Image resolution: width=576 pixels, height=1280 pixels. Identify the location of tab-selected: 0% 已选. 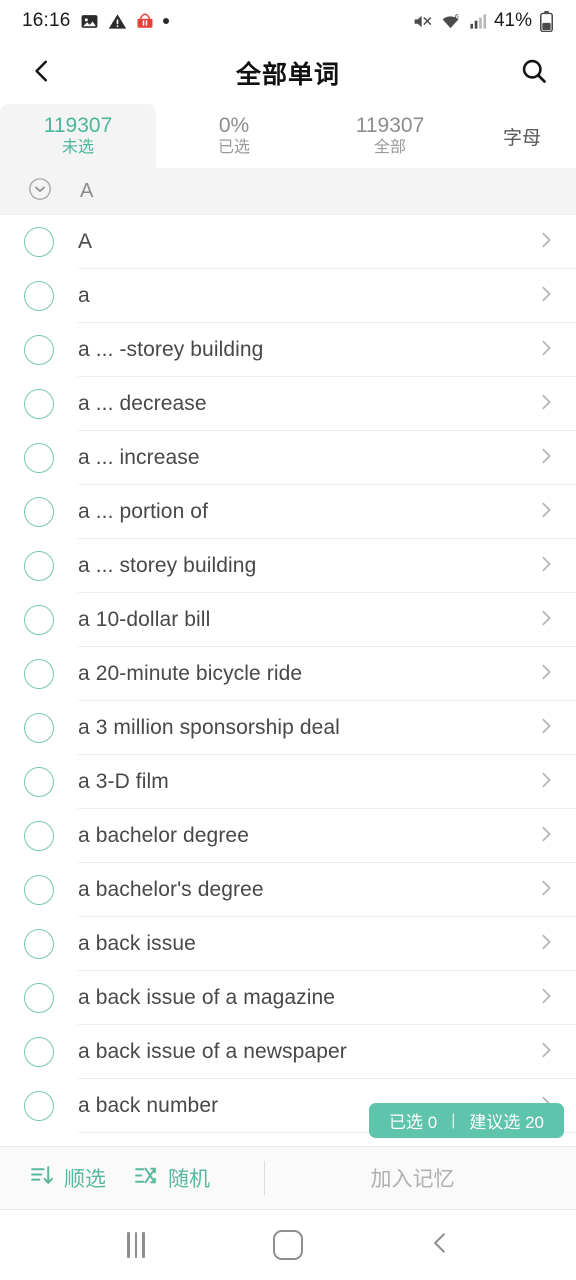
(234, 136).